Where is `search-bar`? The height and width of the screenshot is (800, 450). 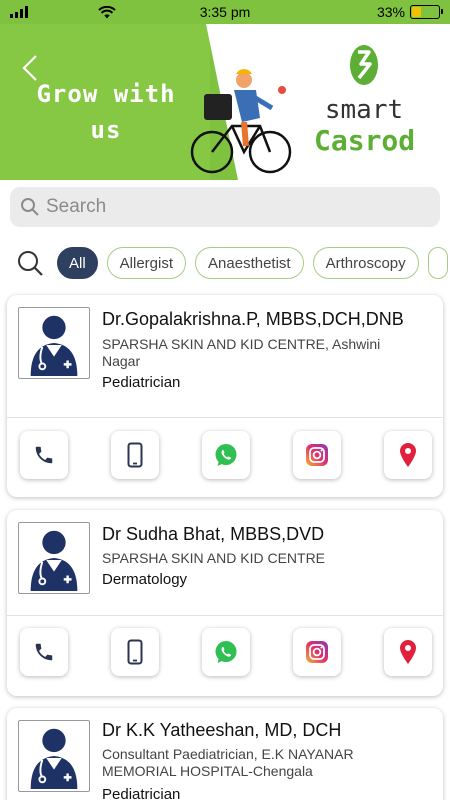 search-bar is located at coordinates (225, 207).